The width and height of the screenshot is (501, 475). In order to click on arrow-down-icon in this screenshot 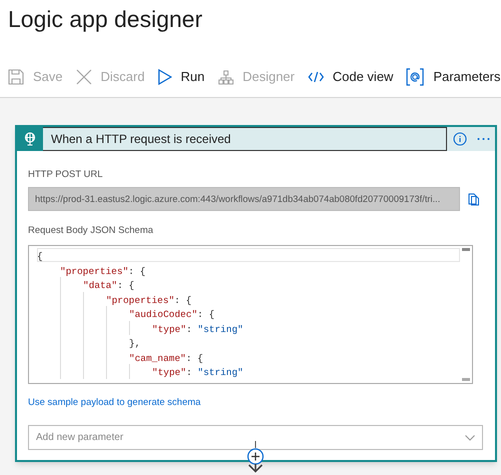, I will do `click(255, 469)`.